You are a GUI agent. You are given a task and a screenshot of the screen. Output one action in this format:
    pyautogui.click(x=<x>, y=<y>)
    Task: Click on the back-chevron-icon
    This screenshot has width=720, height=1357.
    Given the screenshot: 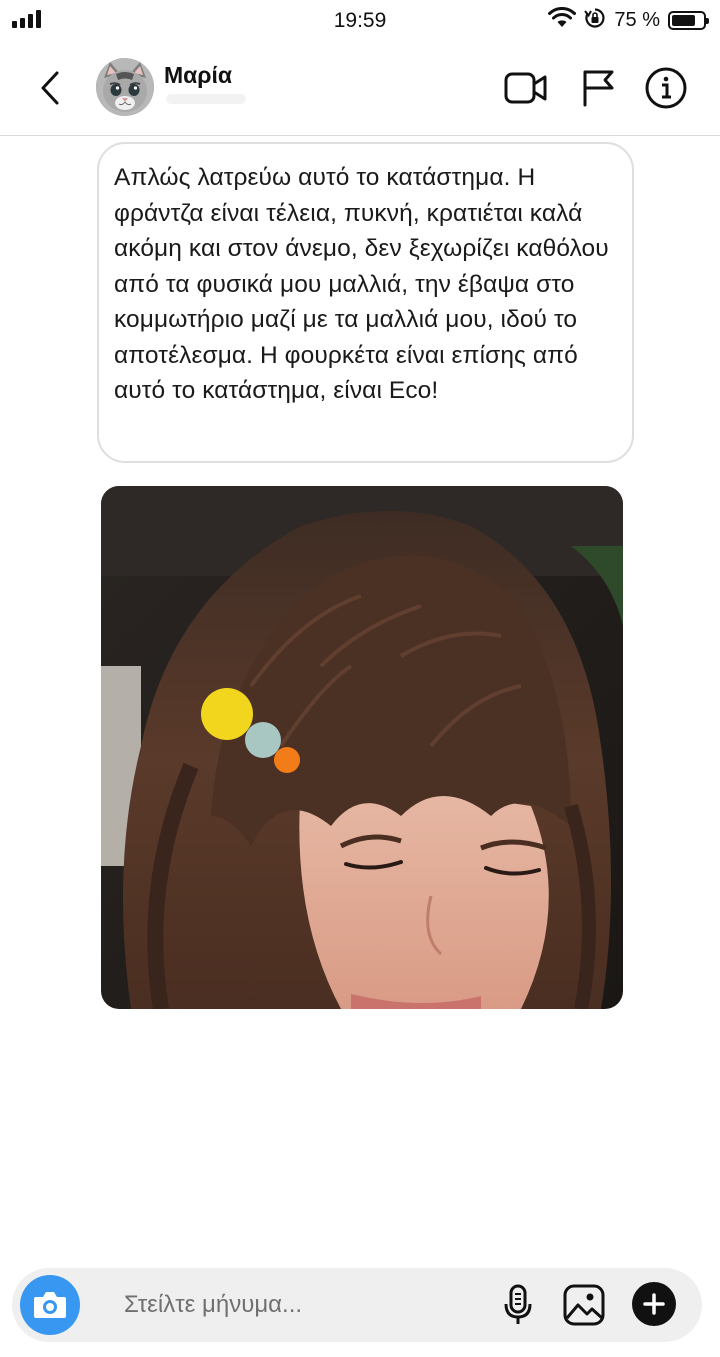 What is the action you would take?
    pyautogui.click(x=50, y=88)
    